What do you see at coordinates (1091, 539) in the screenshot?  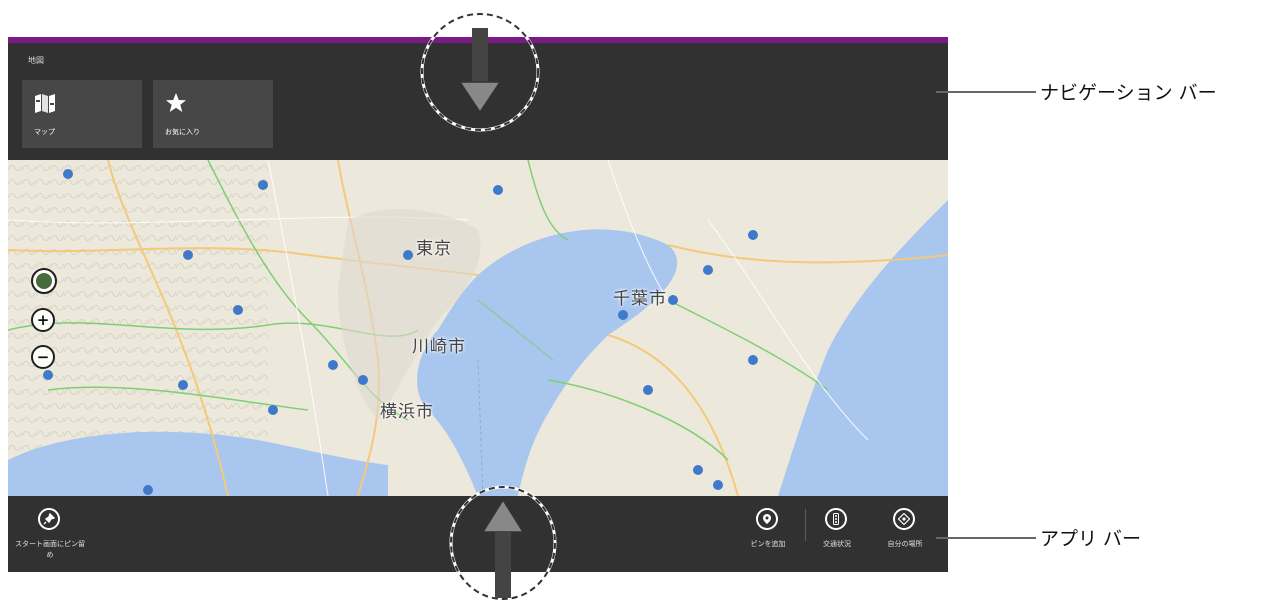 I see `app-bar-callout: アプリ バー` at bounding box center [1091, 539].